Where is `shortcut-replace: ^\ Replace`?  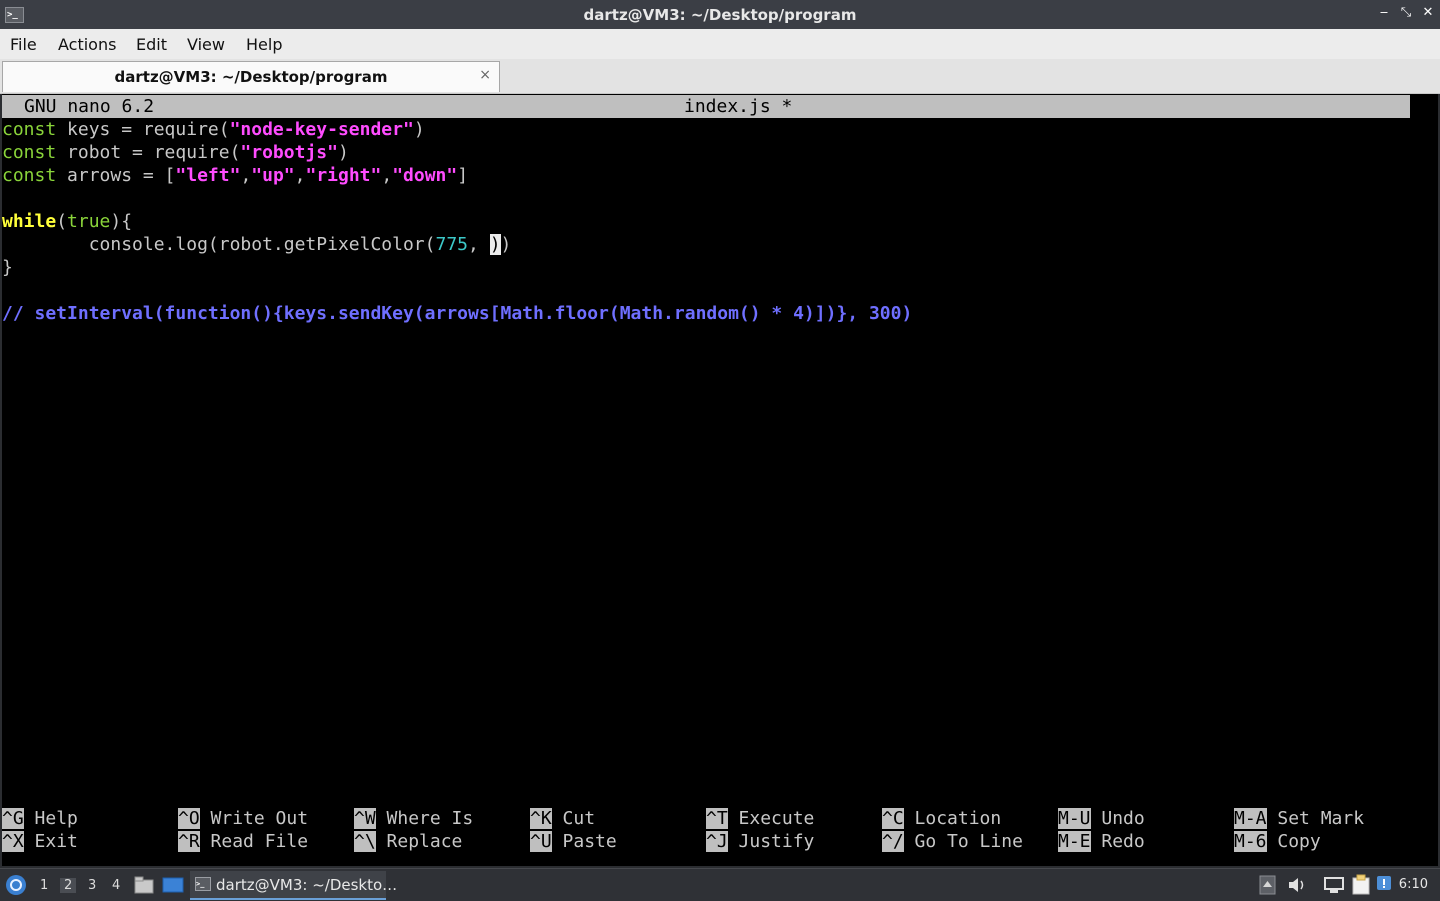
shortcut-replace: ^\ Replace is located at coordinates (408, 841).